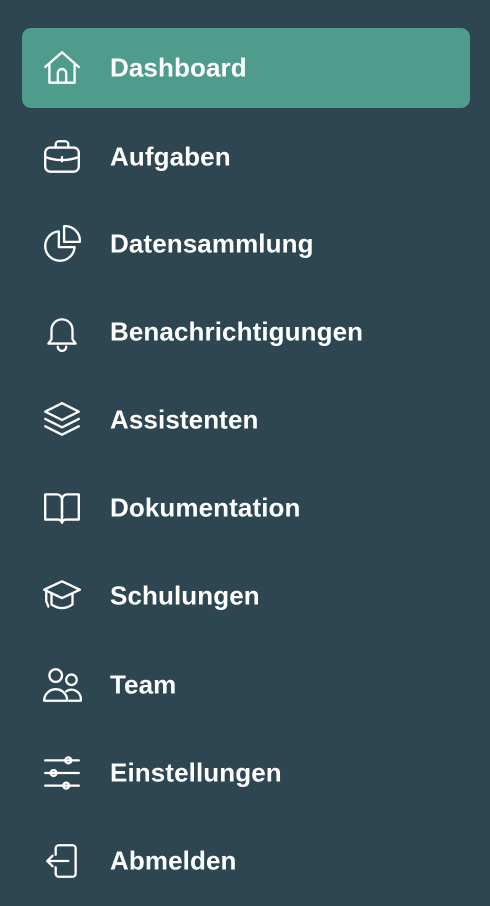 The width and height of the screenshot is (490, 906). Describe the element at coordinates (178, 67) in the screenshot. I see `sidebar-item-label: Dashboard` at that location.